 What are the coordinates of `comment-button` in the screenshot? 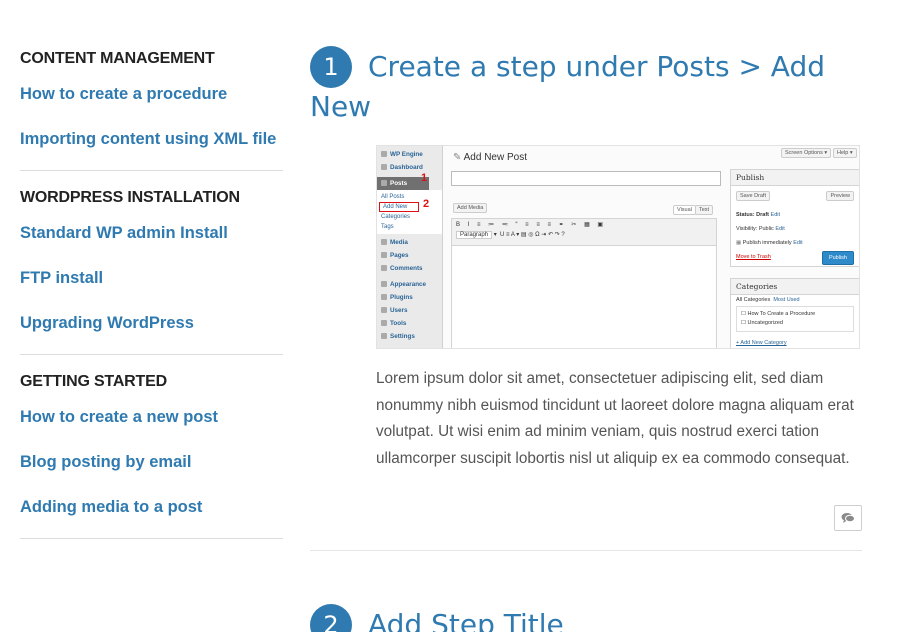 It's located at (848, 518).